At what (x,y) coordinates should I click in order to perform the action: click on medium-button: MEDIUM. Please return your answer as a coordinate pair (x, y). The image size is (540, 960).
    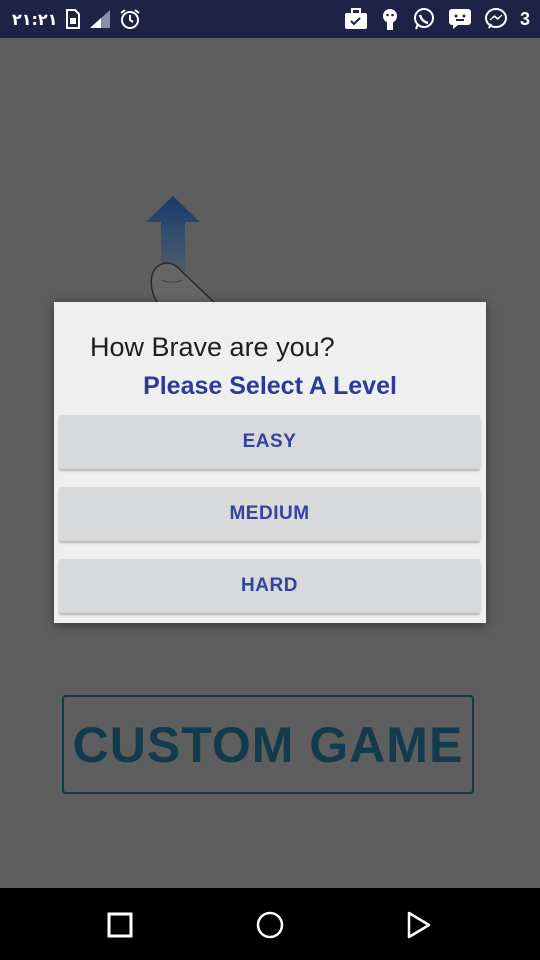
    Looking at the image, I should click on (269, 514).